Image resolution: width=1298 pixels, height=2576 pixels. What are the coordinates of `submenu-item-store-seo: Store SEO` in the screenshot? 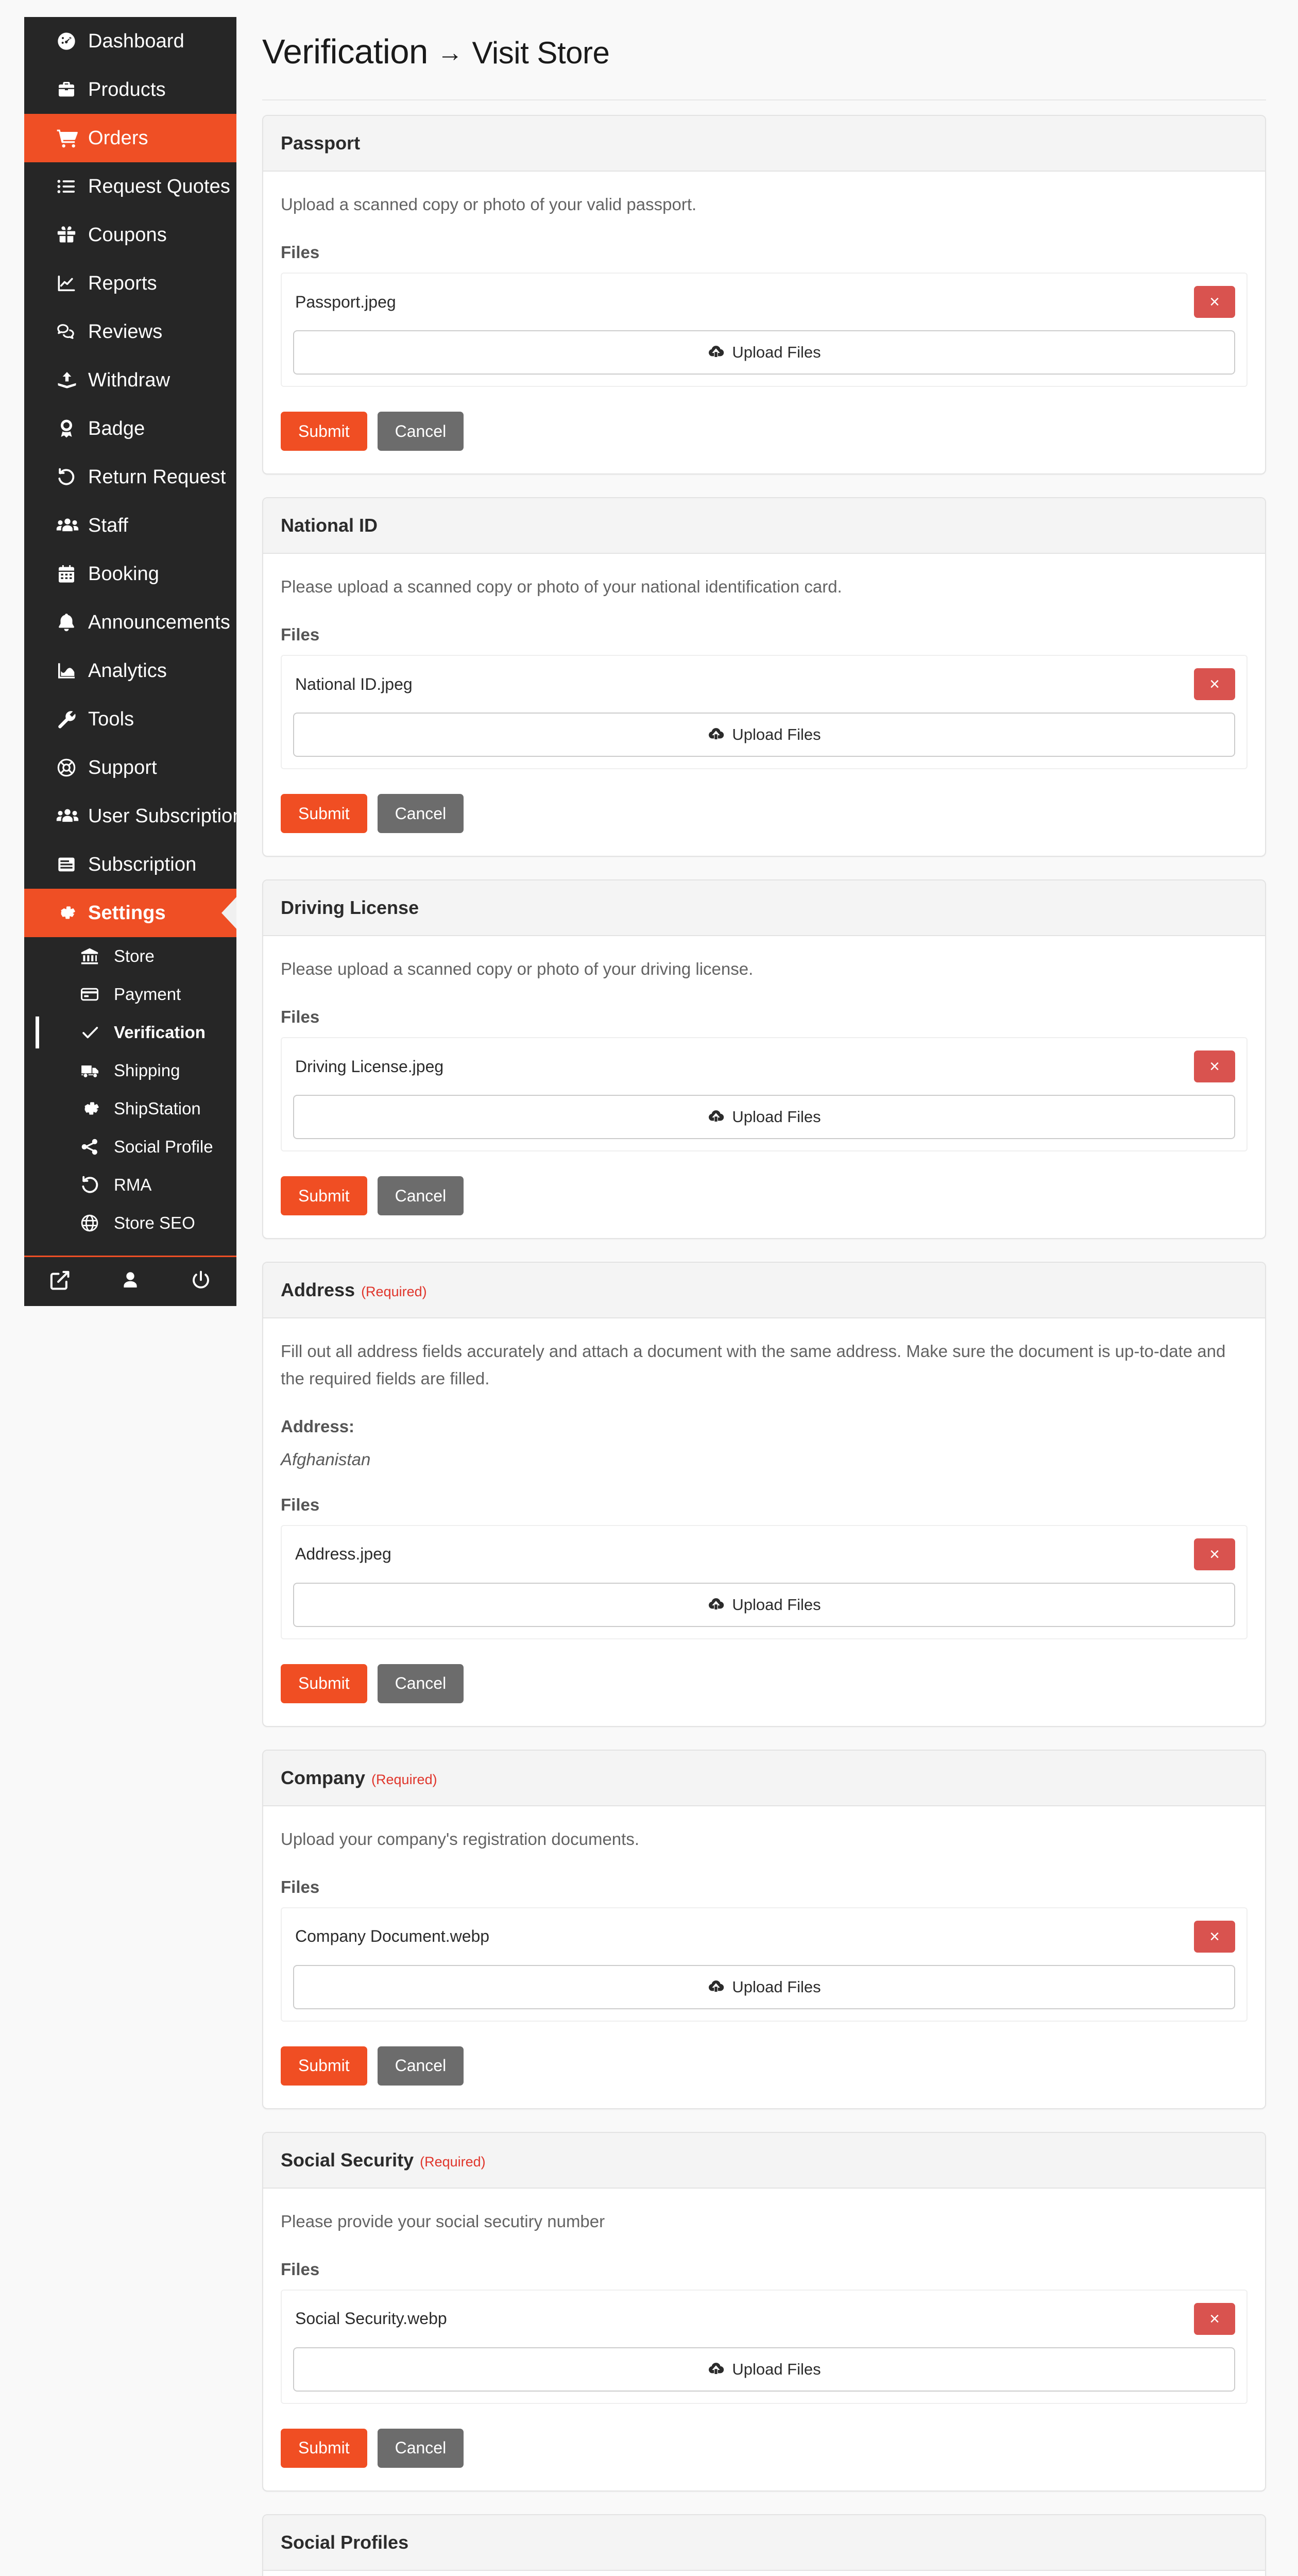 It's located at (130, 1223).